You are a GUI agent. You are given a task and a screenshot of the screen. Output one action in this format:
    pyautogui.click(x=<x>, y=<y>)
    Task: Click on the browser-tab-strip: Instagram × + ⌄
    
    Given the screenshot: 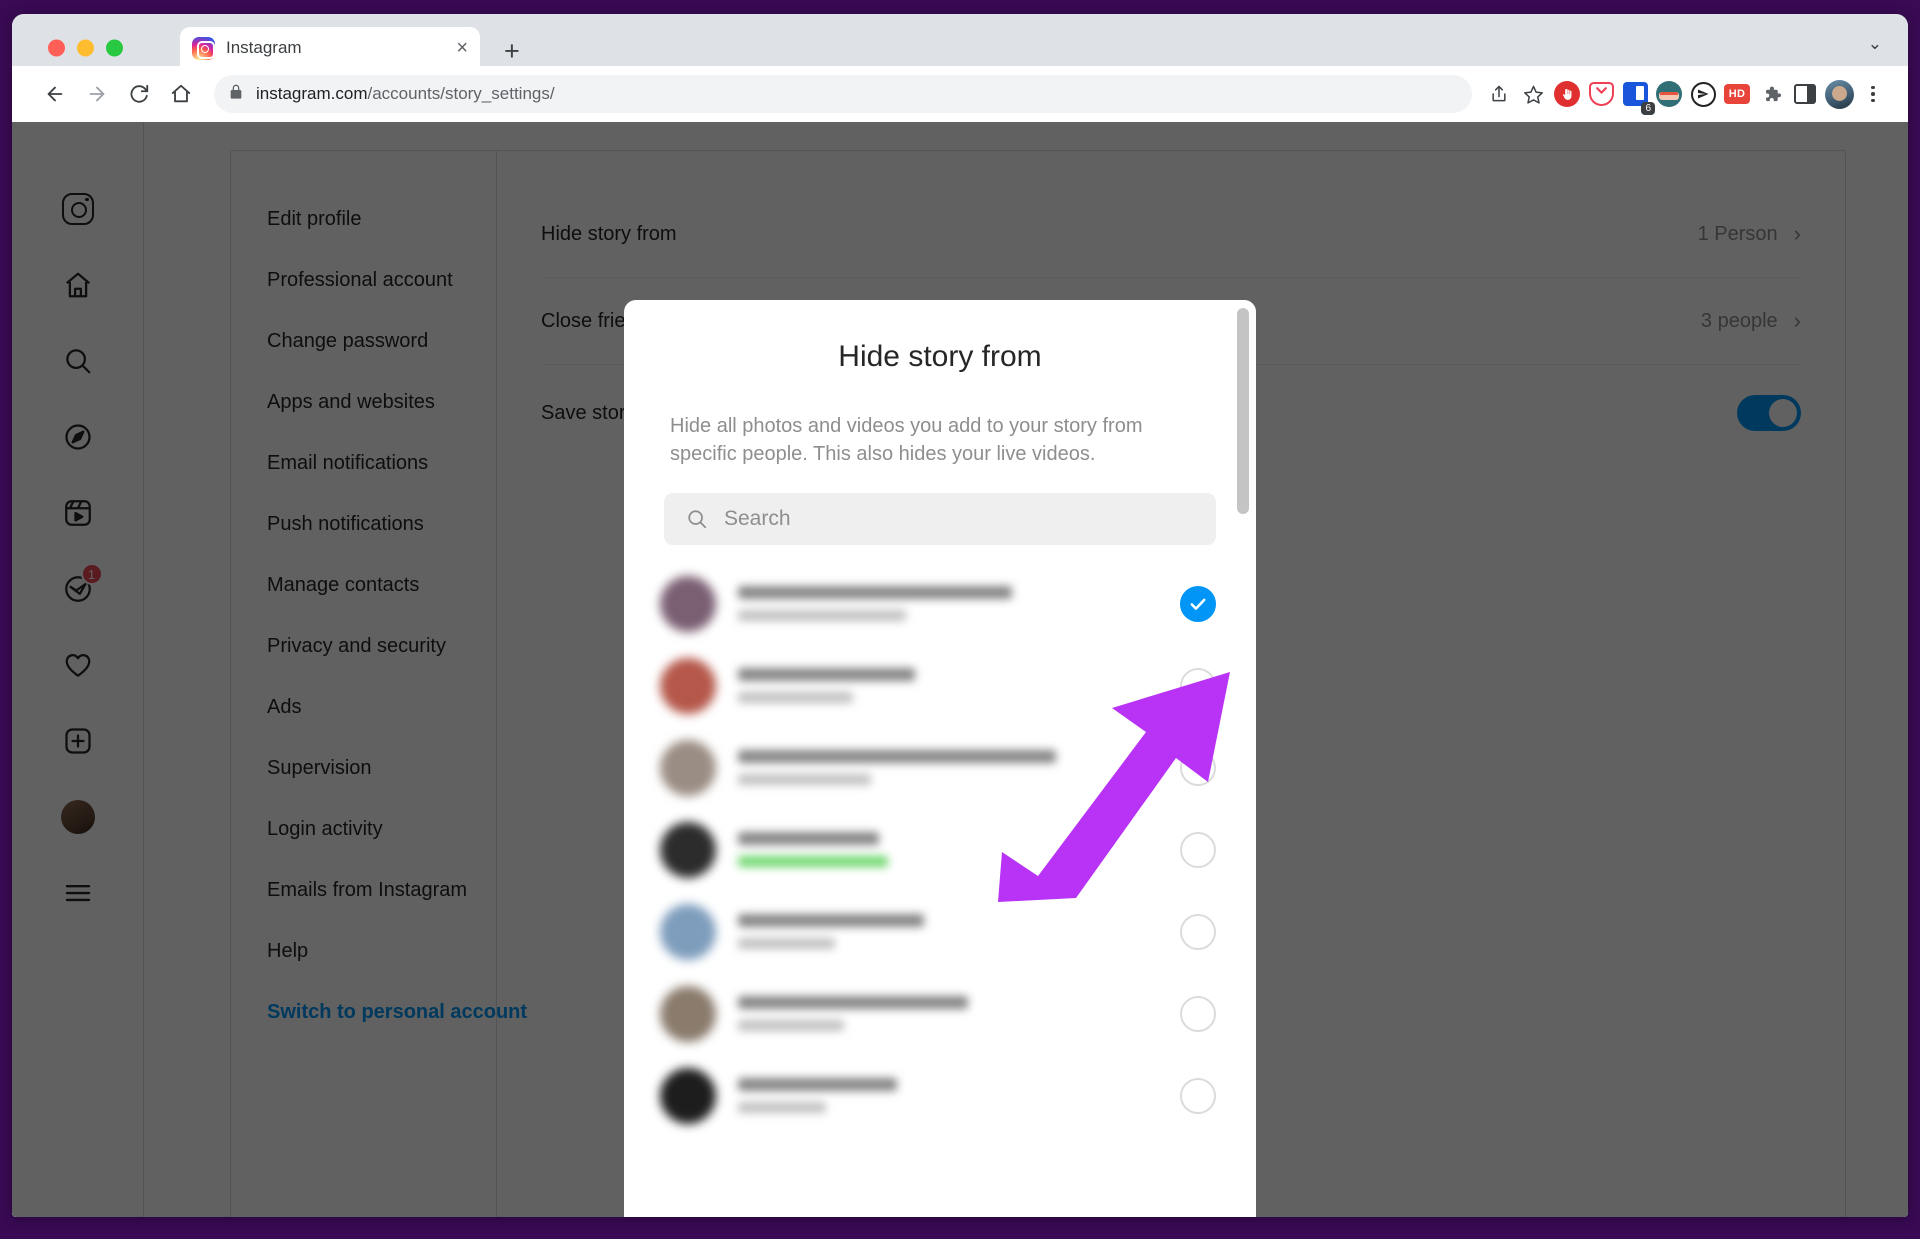 What is the action you would take?
    pyautogui.click(x=960, y=41)
    